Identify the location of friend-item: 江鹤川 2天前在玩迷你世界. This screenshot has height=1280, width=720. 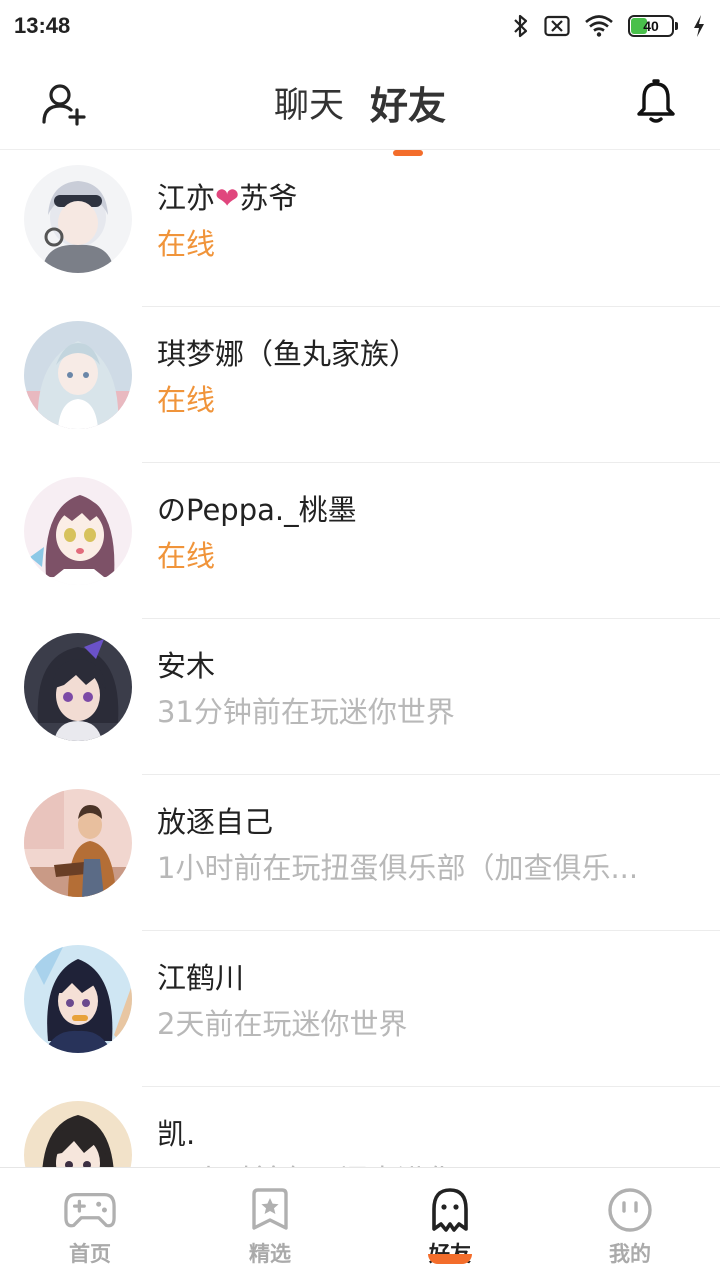
(360, 1009).